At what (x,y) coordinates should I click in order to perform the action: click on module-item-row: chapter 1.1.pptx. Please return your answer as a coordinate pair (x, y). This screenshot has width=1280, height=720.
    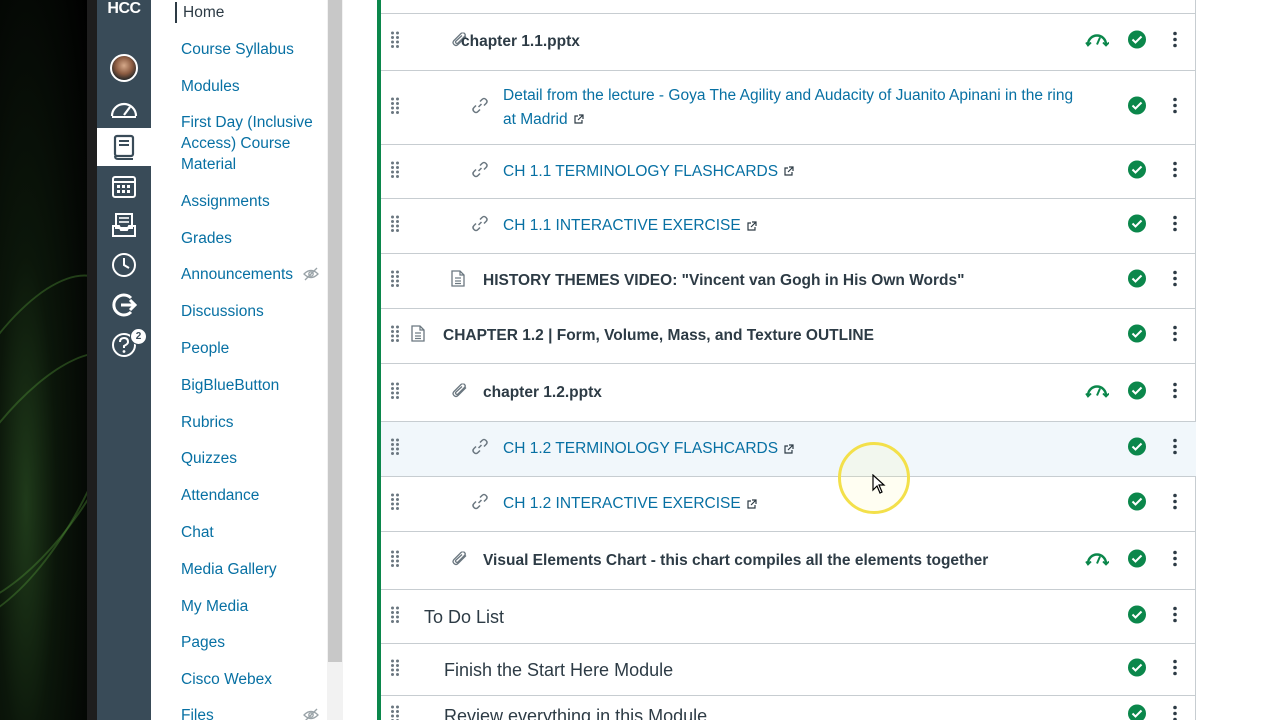
    Looking at the image, I should click on (788, 42).